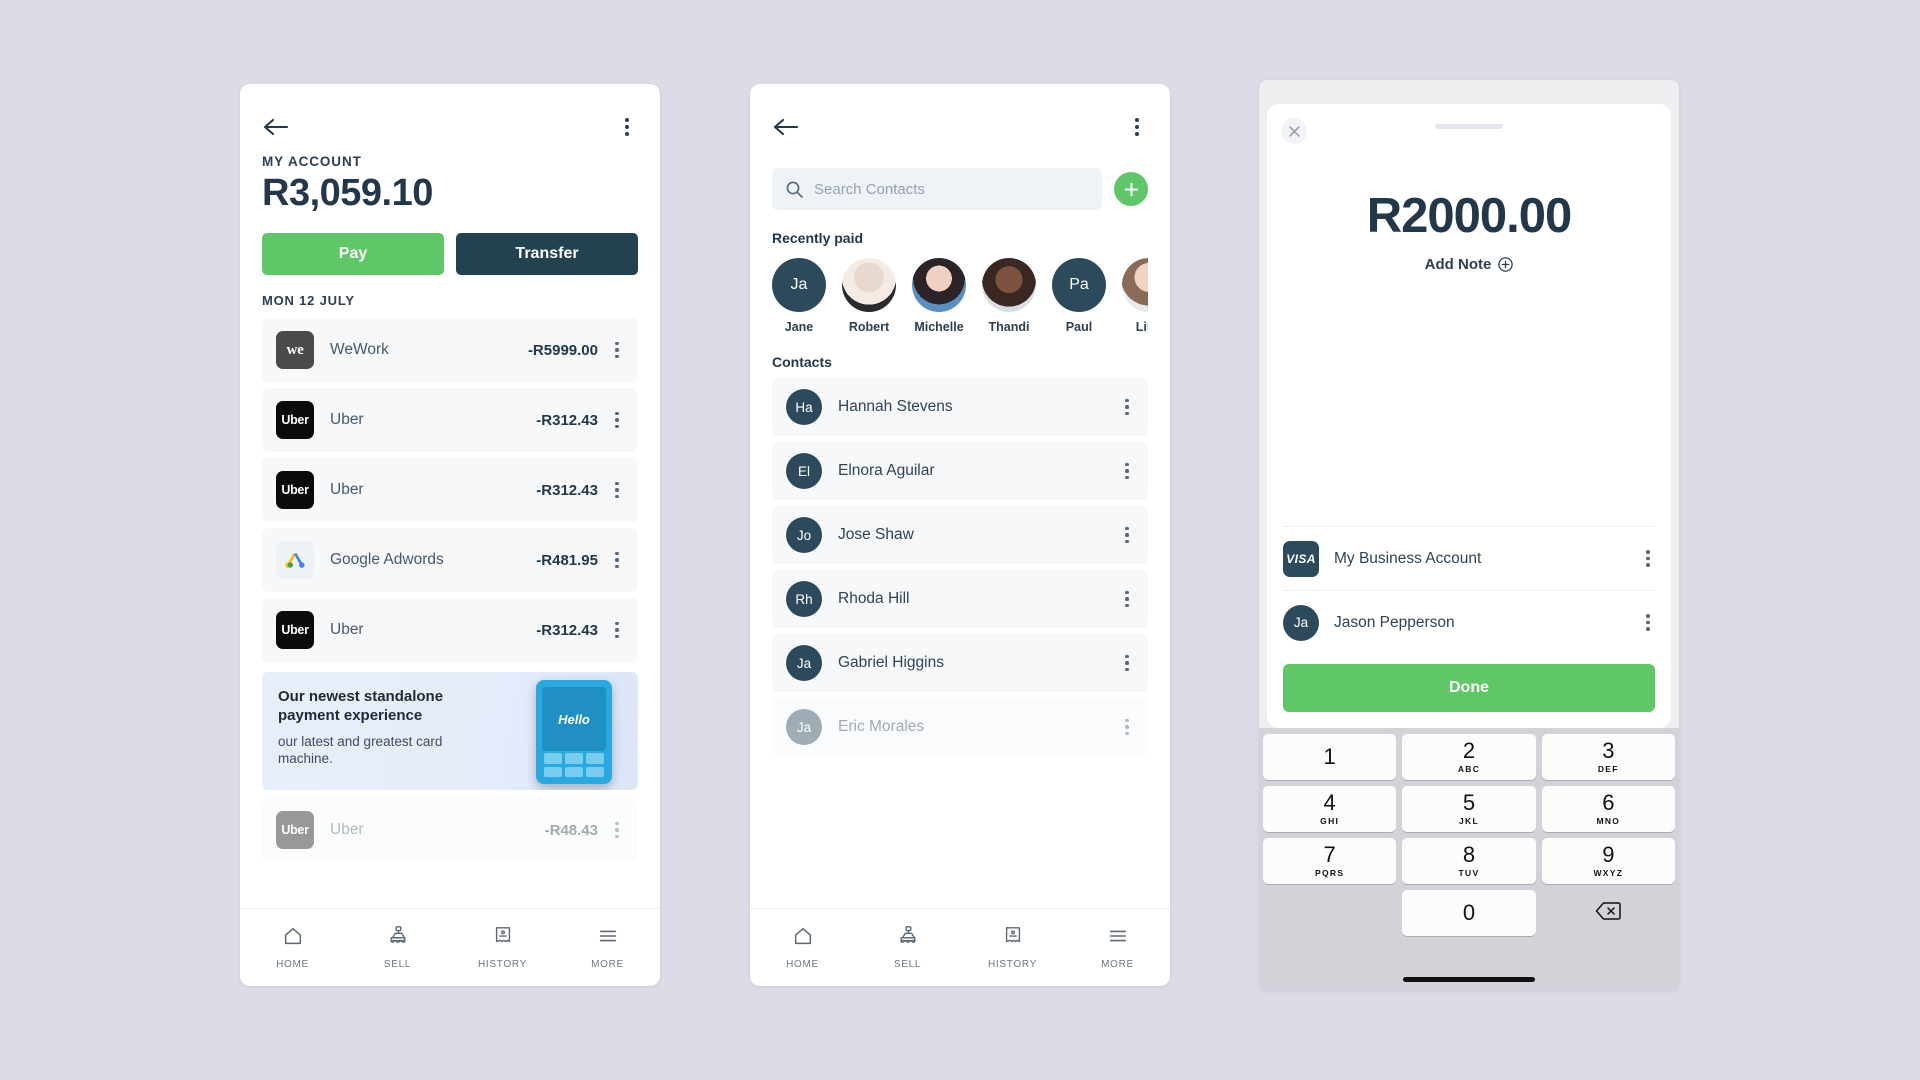 The height and width of the screenshot is (1080, 1920). What do you see at coordinates (907, 964) in the screenshot?
I see `nav-item-label: SELL` at bounding box center [907, 964].